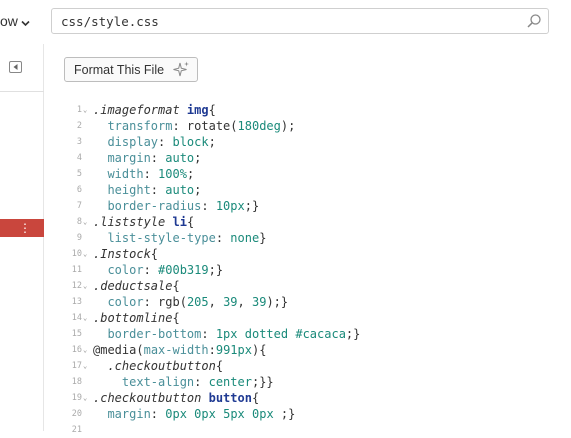 The height and width of the screenshot is (438, 571). I want to click on line-number: 8, so click(79, 222).